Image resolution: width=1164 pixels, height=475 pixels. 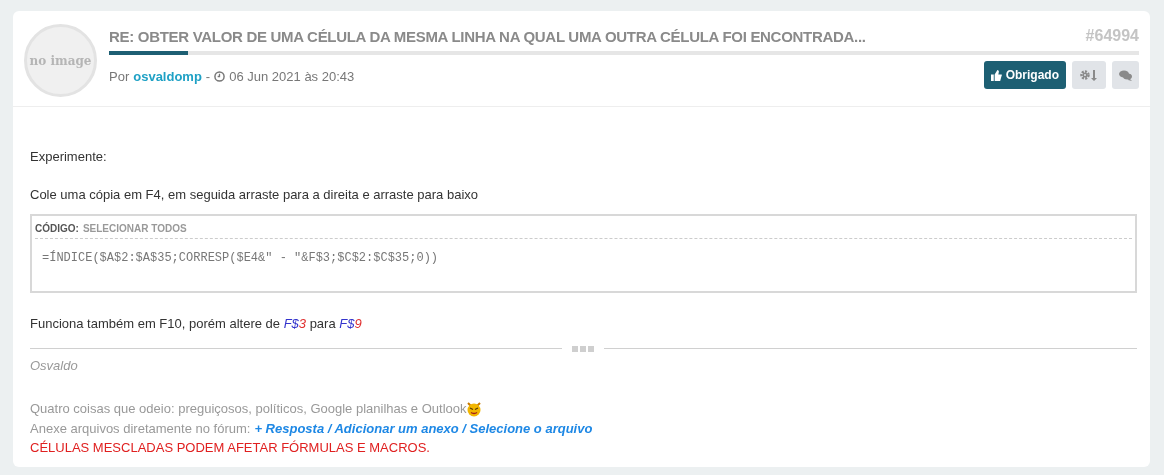 What do you see at coordinates (57, 228) in the screenshot?
I see `code-label: CÓDIGO:` at bounding box center [57, 228].